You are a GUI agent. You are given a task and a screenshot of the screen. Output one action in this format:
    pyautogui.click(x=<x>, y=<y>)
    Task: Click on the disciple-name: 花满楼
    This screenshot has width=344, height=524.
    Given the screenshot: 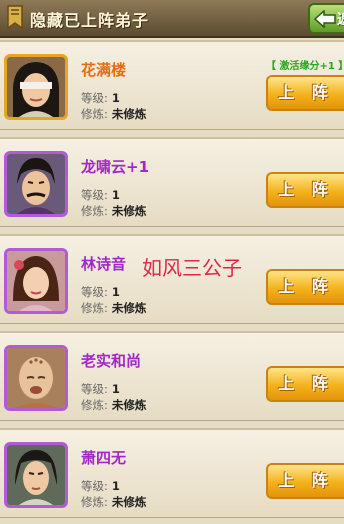 What is the action you would take?
    pyautogui.click(x=104, y=70)
    